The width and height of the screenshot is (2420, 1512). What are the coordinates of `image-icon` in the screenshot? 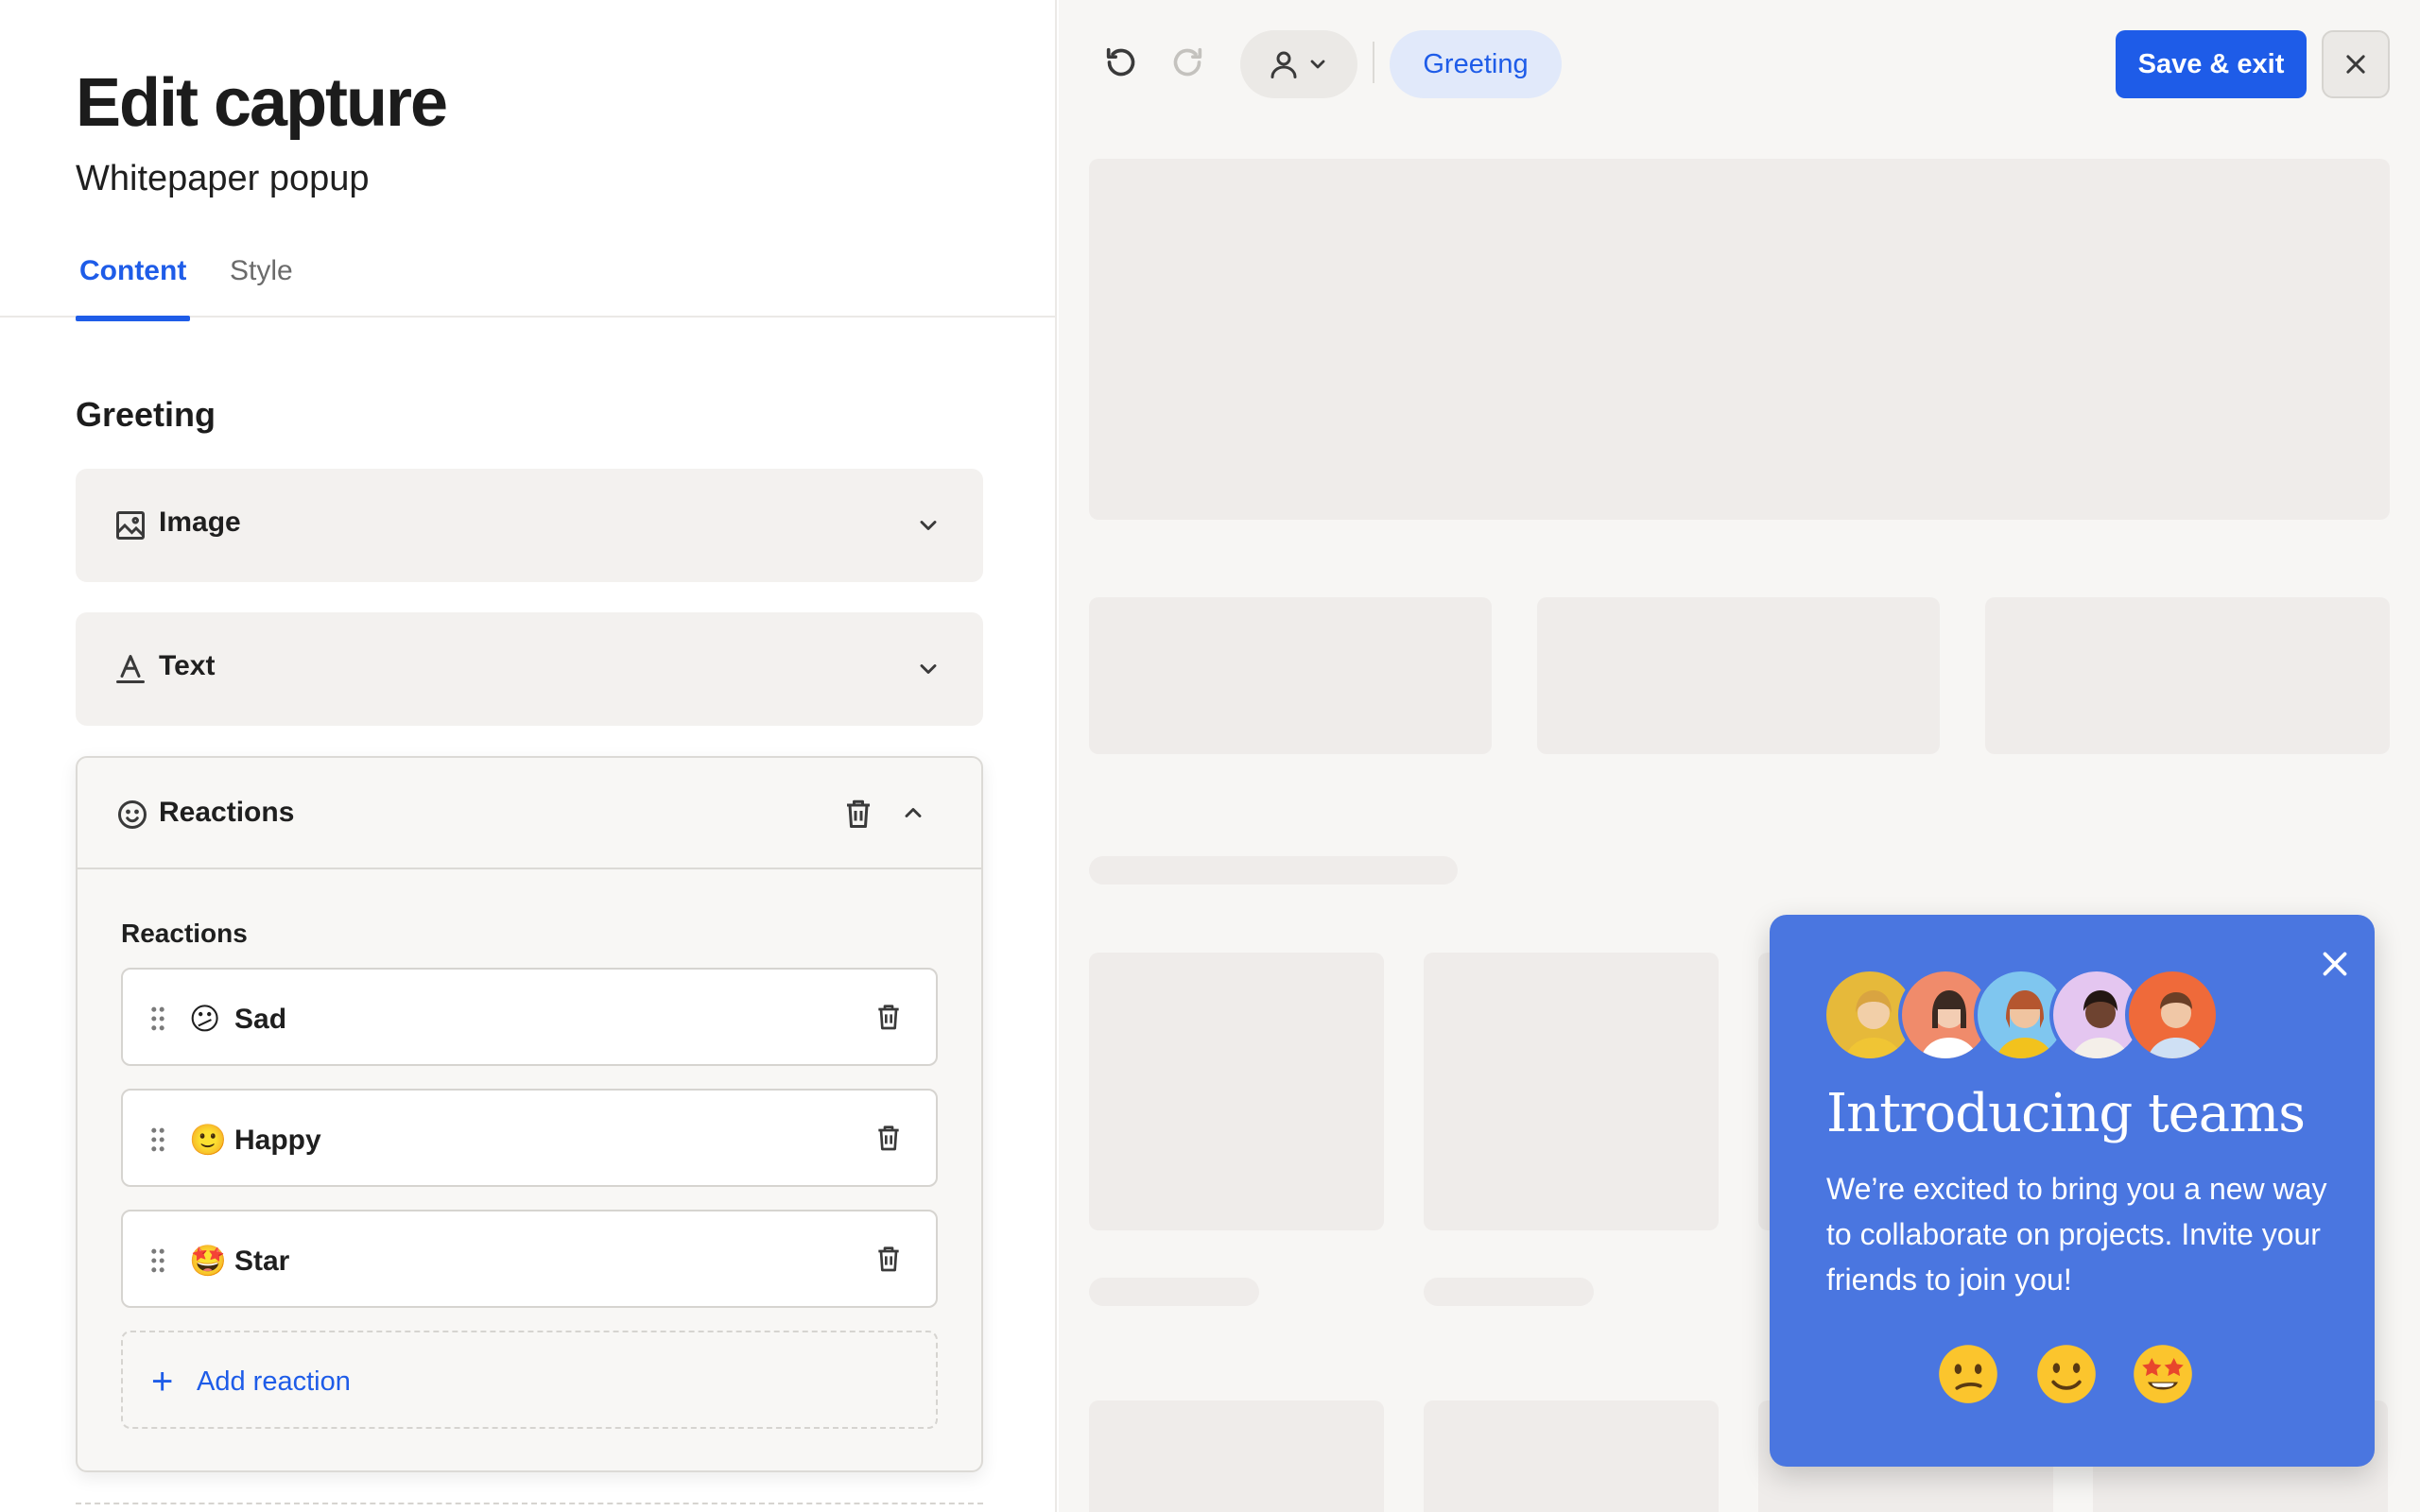 It's located at (130, 525).